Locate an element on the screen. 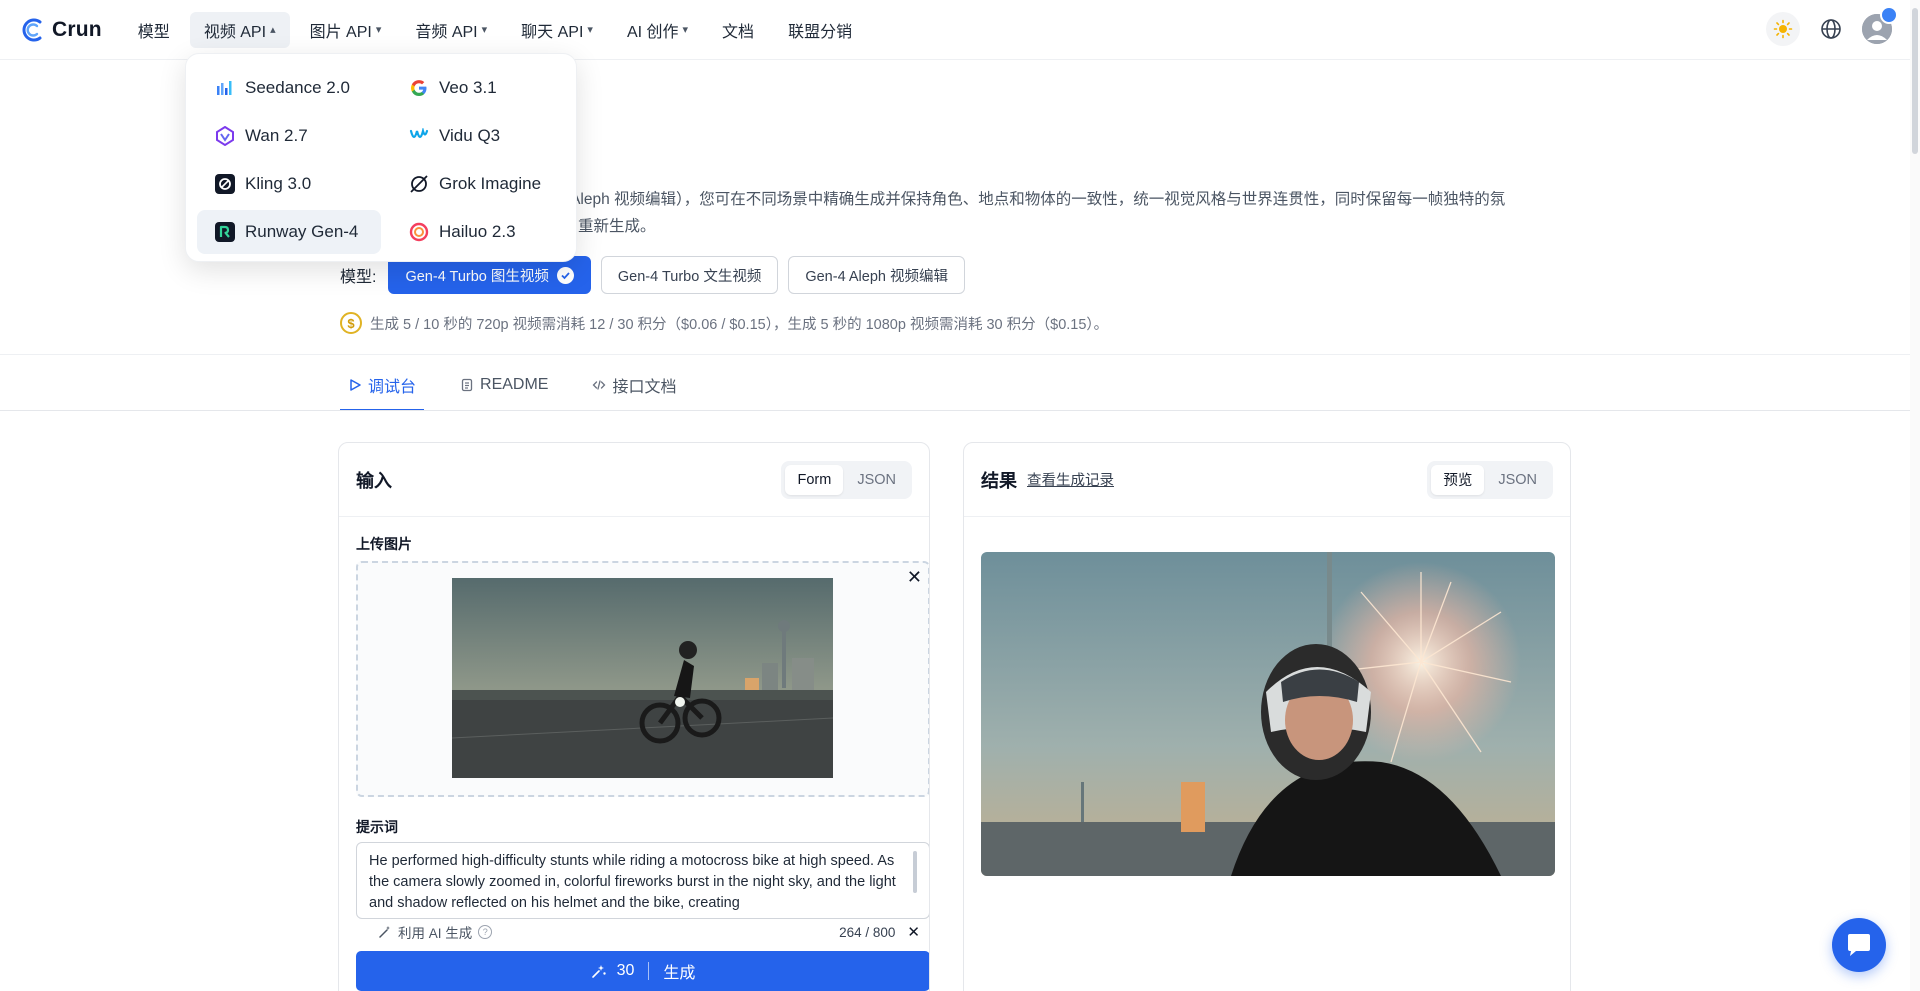 The width and height of the screenshot is (1920, 991). nav-models: 模型 is located at coordinates (154, 30).